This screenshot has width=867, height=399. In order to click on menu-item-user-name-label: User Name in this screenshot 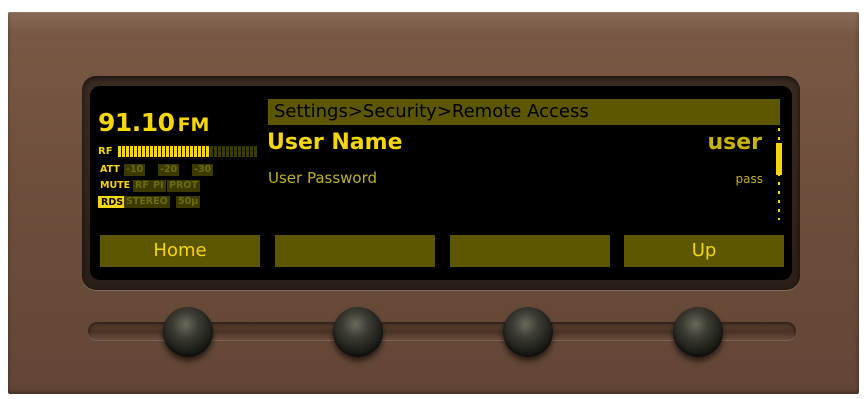, I will do `click(335, 143)`.